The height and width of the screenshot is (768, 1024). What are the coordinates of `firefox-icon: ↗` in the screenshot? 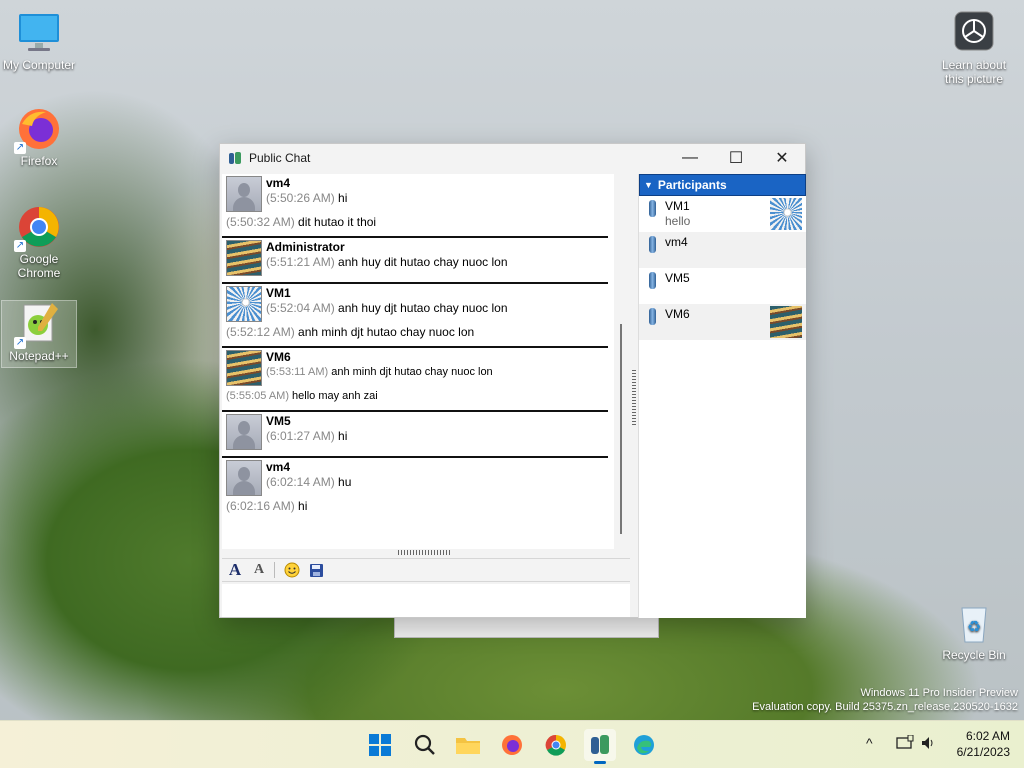 It's located at (38, 130).